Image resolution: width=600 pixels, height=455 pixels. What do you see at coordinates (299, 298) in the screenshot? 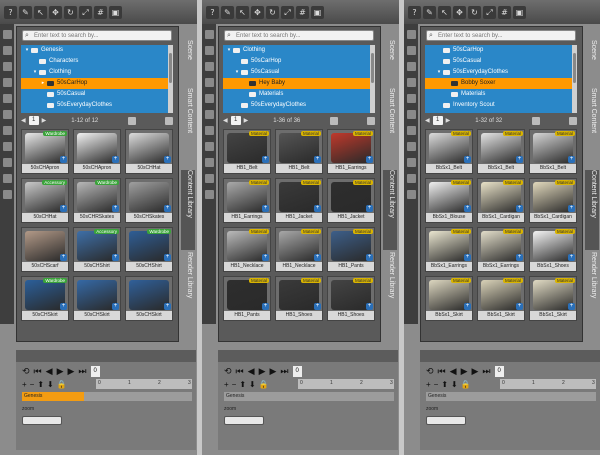
I see `asset-tile: Material + HB1_Shoes` at bounding box center [299, 298].